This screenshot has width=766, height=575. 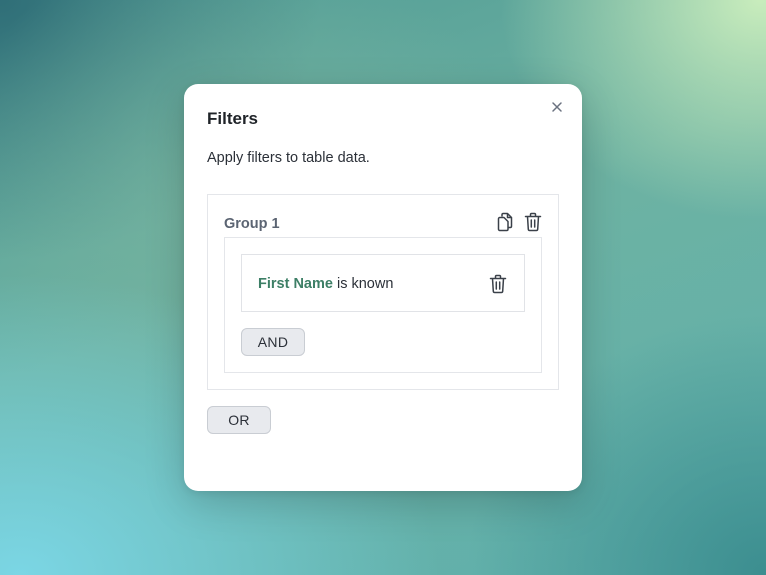 I want to click on condition-operator: is known, so click(x=365, y=284).